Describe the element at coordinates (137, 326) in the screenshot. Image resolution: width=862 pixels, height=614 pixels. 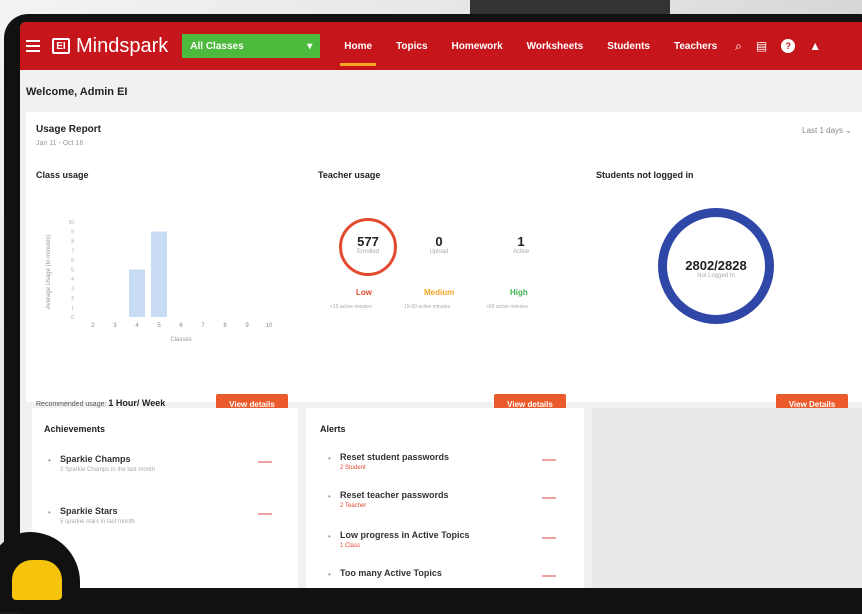
I see `x-tick-label: 4` at that location.